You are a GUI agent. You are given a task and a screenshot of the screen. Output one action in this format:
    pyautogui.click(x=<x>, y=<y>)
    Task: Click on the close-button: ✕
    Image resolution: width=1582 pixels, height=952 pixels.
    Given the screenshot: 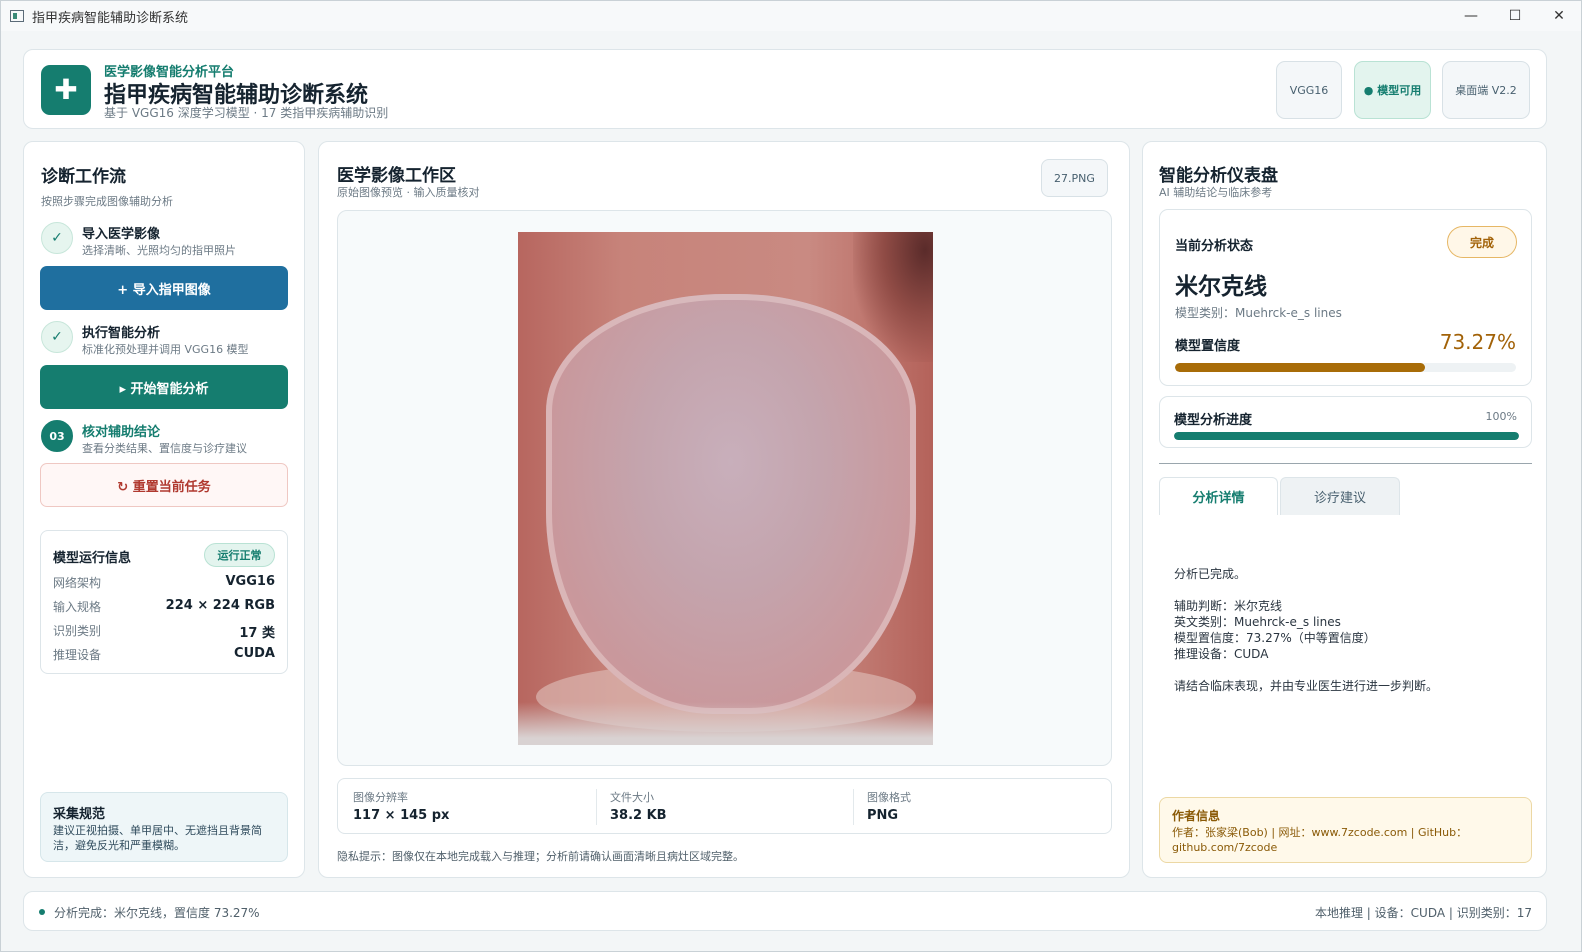 What is the action you would take?
    pyautogui.click(x=1559, y=16)
    